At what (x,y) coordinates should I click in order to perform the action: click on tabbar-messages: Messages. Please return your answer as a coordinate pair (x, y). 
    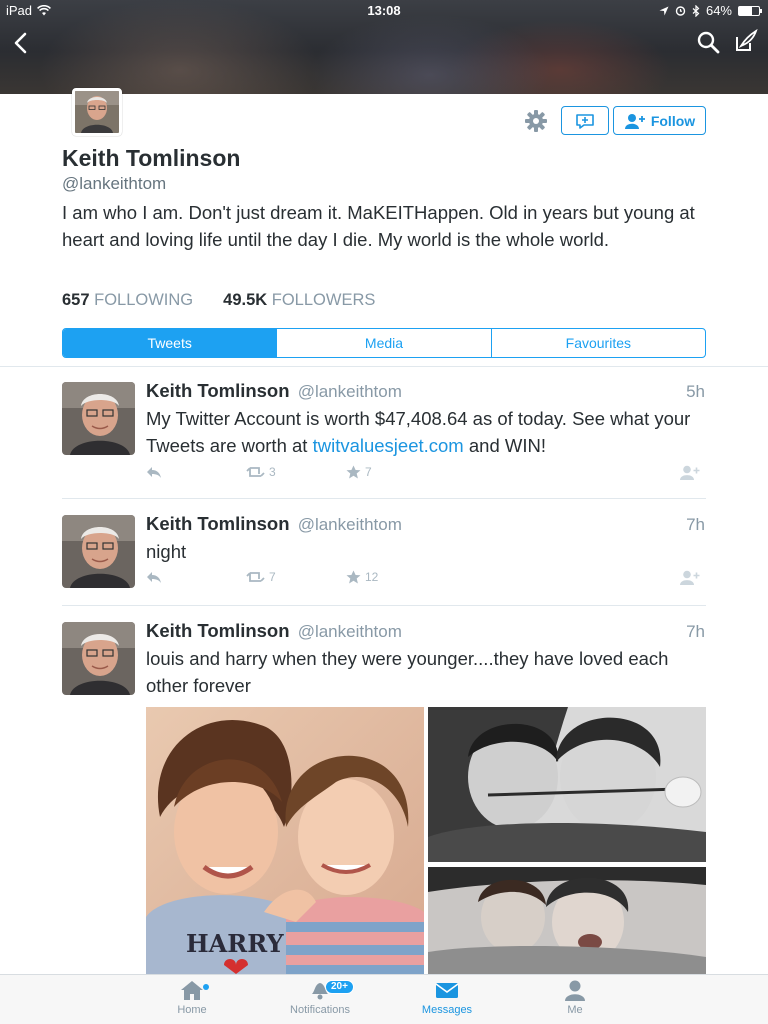
    Looking at the image, I should click on (447, 997).